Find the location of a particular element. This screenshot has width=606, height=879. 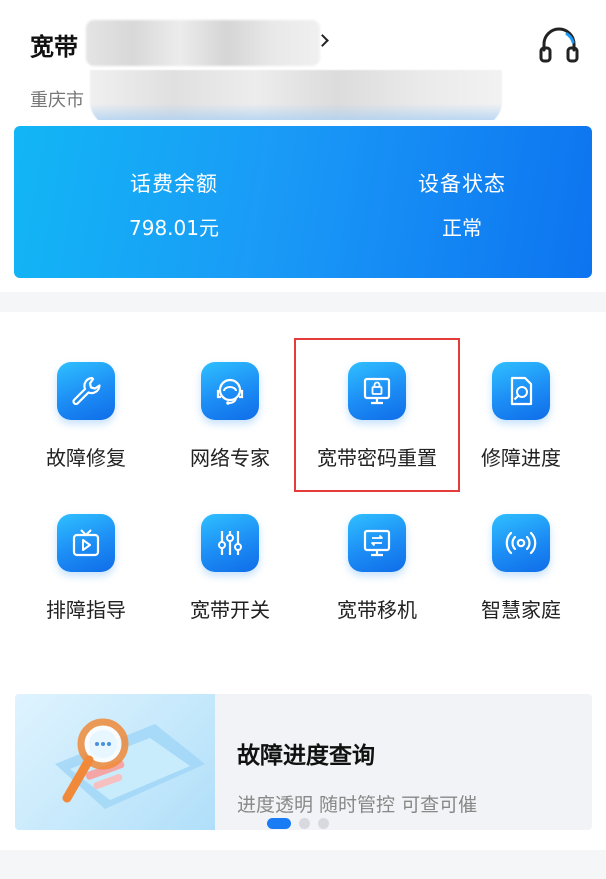

banner-title: 故障进度查询 is located at coordinates (306, 756).